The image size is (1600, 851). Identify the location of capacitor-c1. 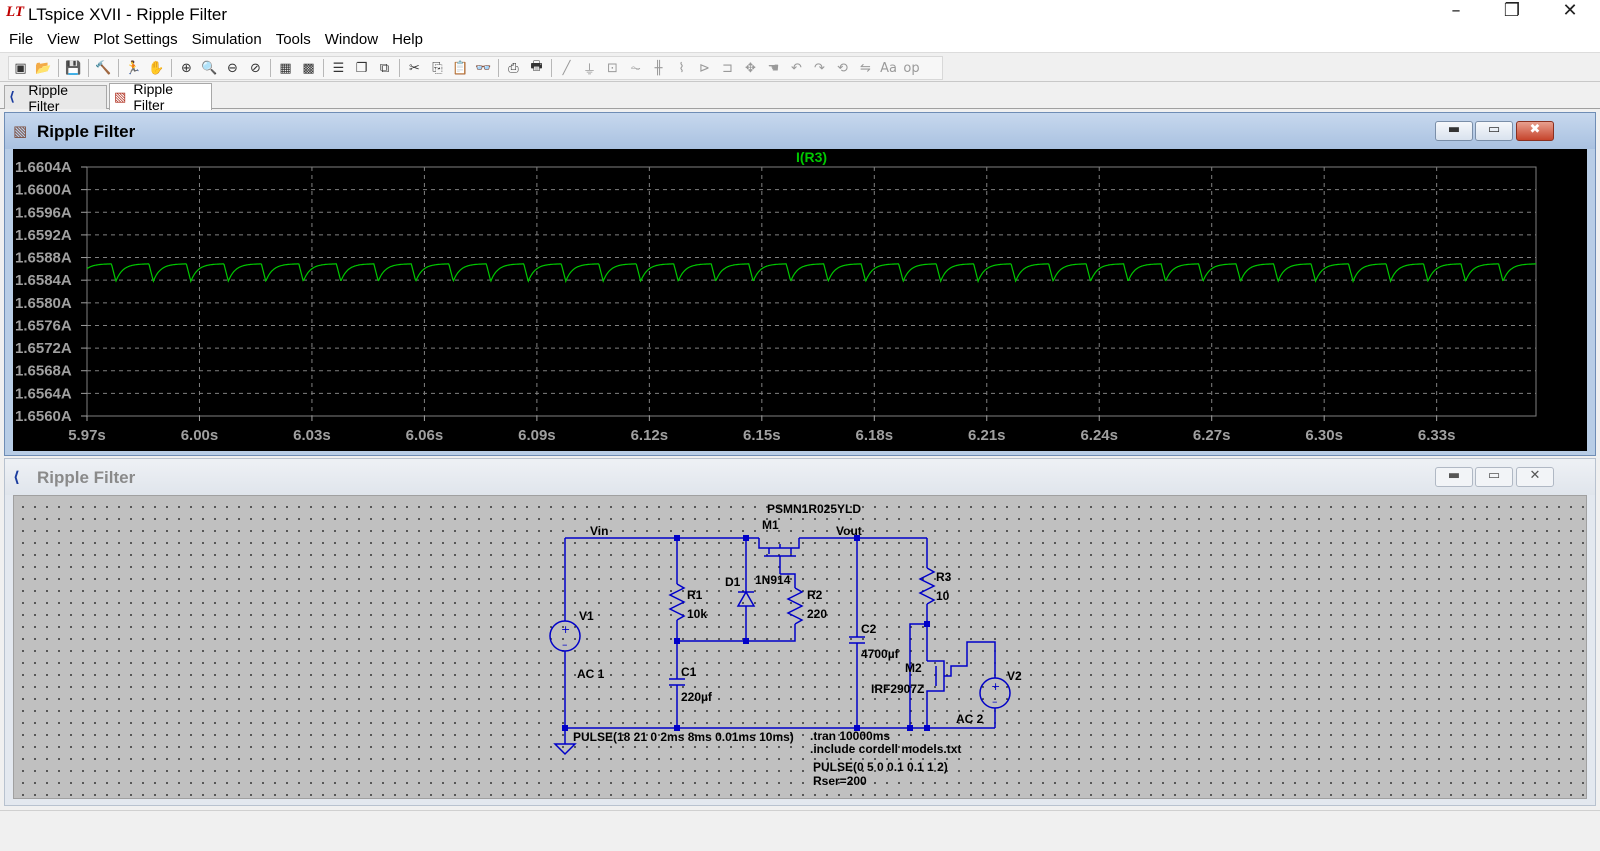
(677, 682).